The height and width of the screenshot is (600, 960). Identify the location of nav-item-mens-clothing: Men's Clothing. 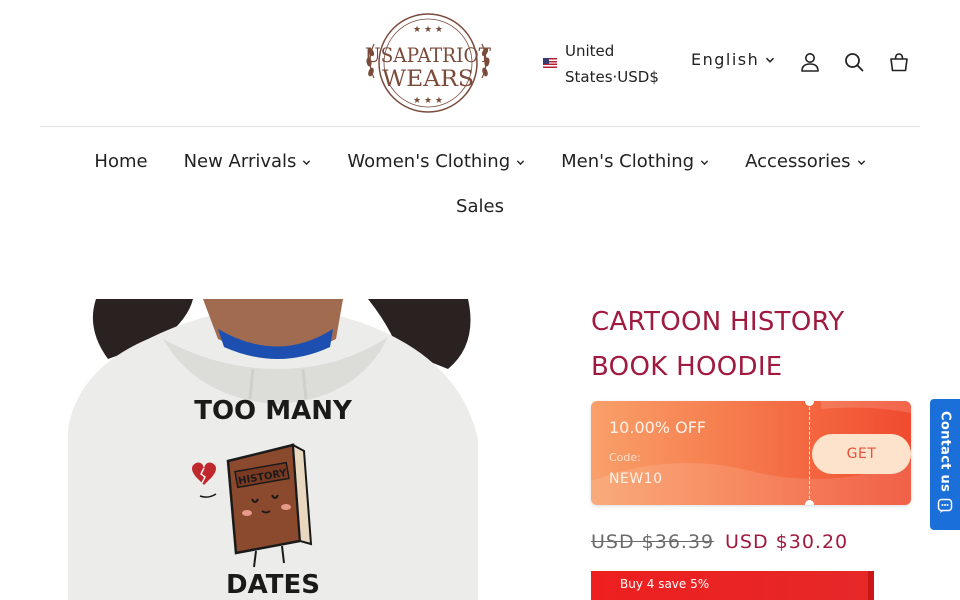
(635, 161).